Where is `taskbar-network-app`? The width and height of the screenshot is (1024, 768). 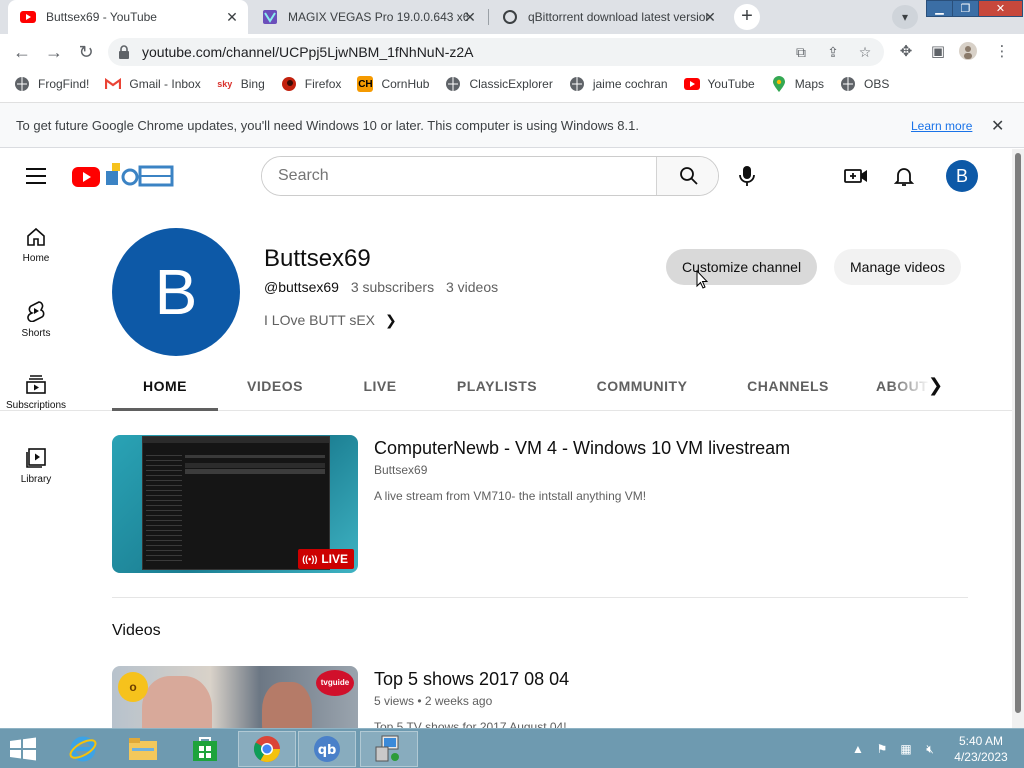 taskbar-network-app is located at coordinates (389, 749).